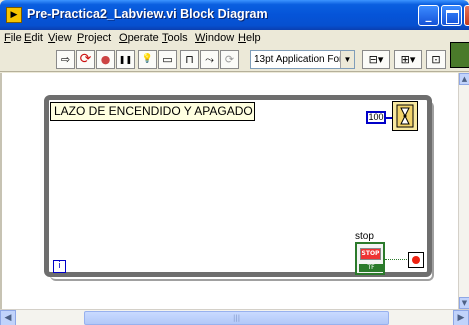 The height and width of the screenshot is (325, 469). What do you see at coordinates (14, 15) in the screenshot?
I see `labview-vi-icon: ▶` at bounding box center [14, 15].